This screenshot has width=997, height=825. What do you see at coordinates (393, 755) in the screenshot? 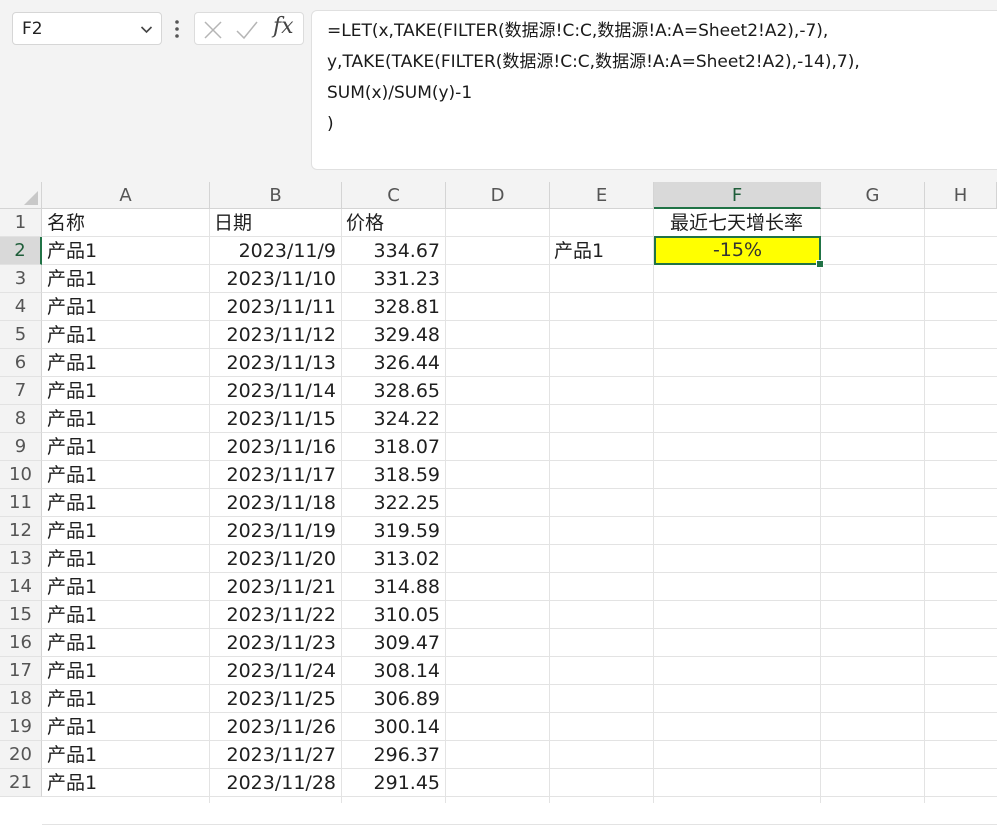
I see `price-cell: 296.37` at bounding box center [393, 755].